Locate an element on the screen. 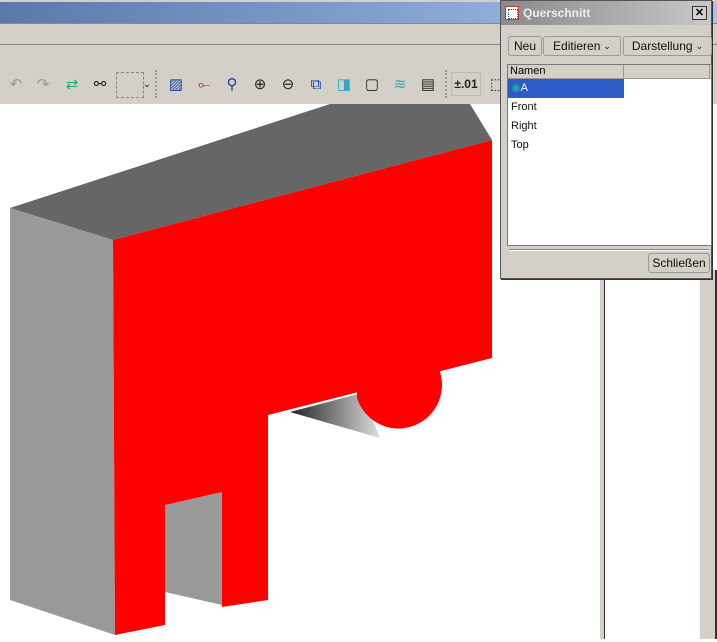 The width and height of the screenshot is (717, 642). list-header: Namen is located at coordinates (609, 72).